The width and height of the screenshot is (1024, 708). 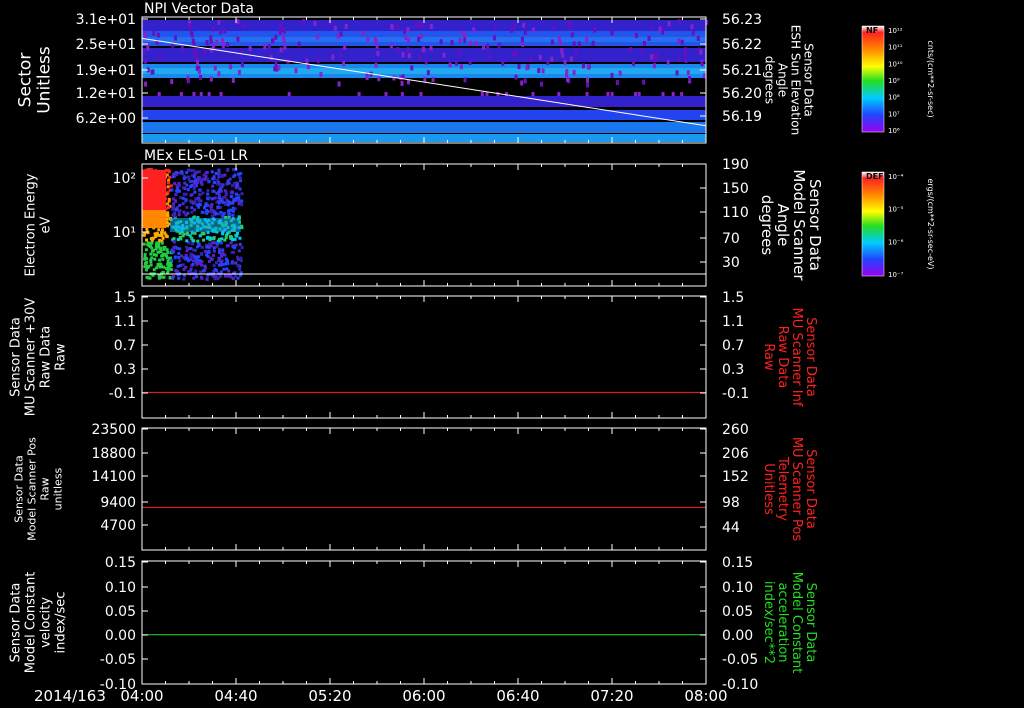 What do you see at coordinates (31, 623) in the screenshot?
I see `y-axis-label: Model Constant` at bounding box center [31, 623].